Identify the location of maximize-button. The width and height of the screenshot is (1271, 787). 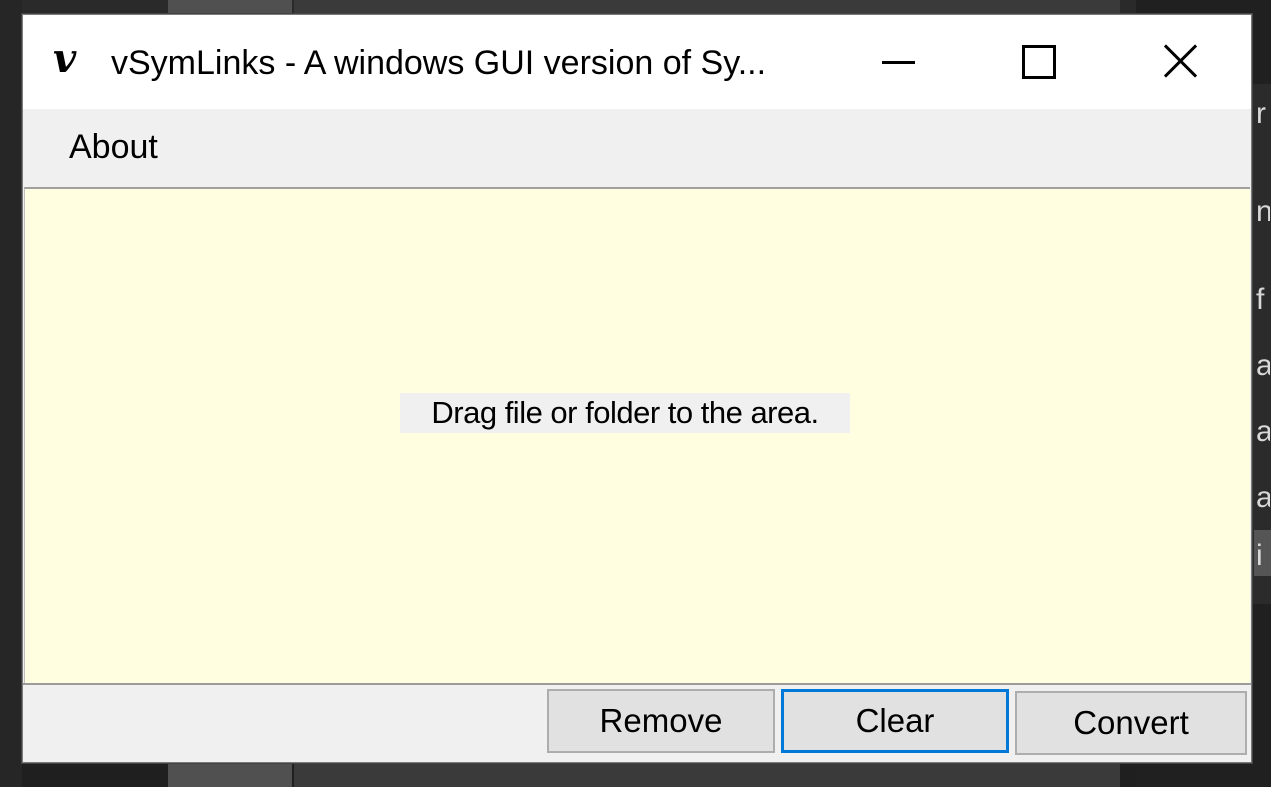
(1039, 62).